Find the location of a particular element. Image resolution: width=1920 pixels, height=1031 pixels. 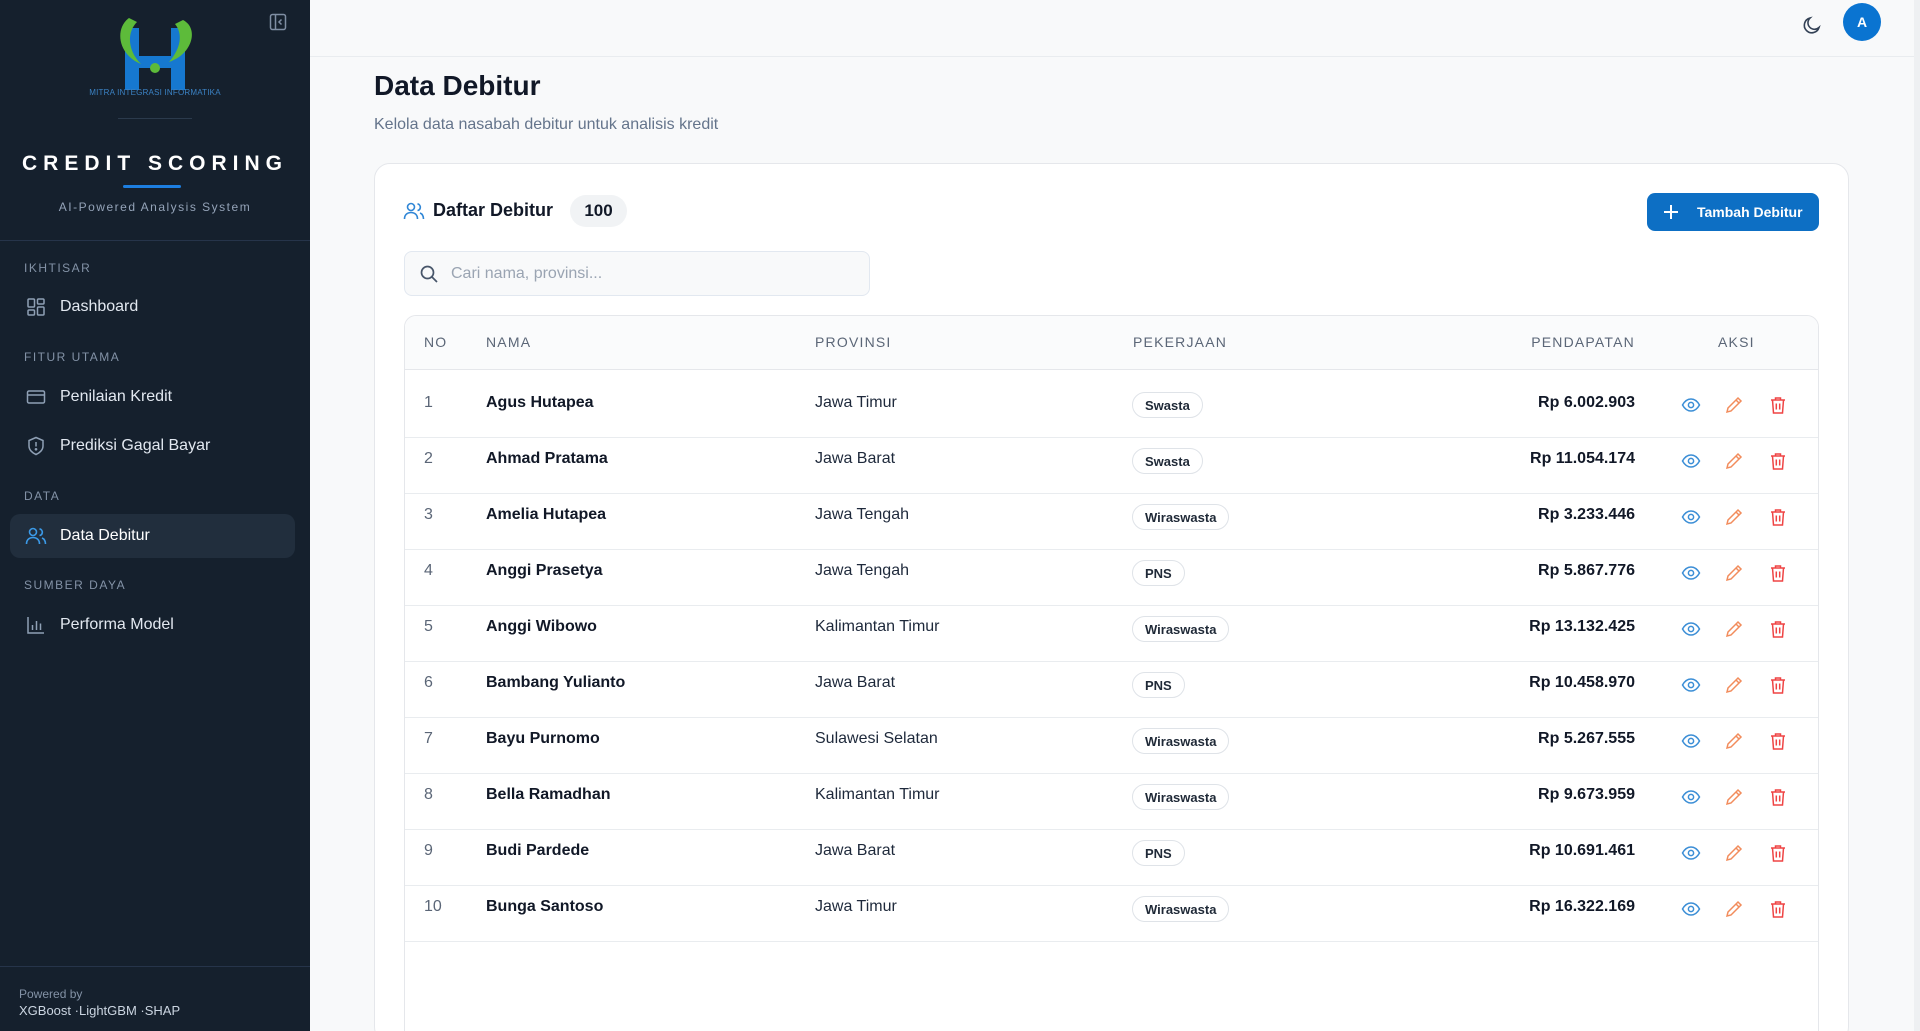

row-no: 1 is located at coordinates (428, 402).